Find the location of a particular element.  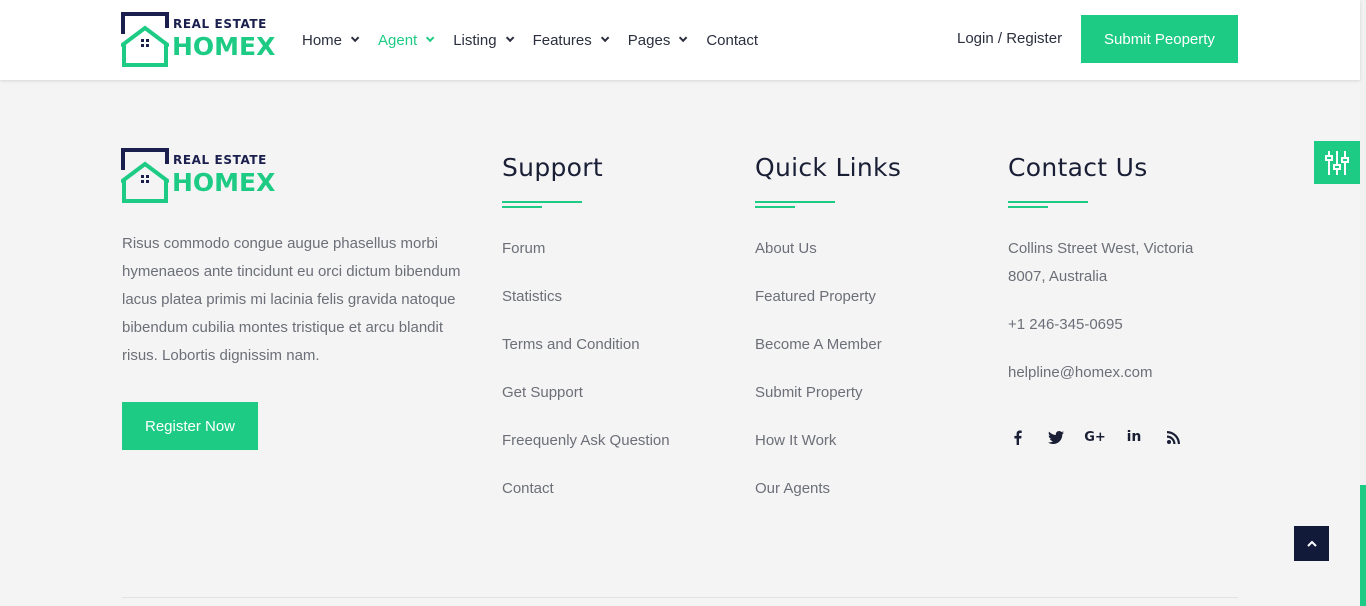

scrollbar-thumb is located at coordinates (1363, 545).